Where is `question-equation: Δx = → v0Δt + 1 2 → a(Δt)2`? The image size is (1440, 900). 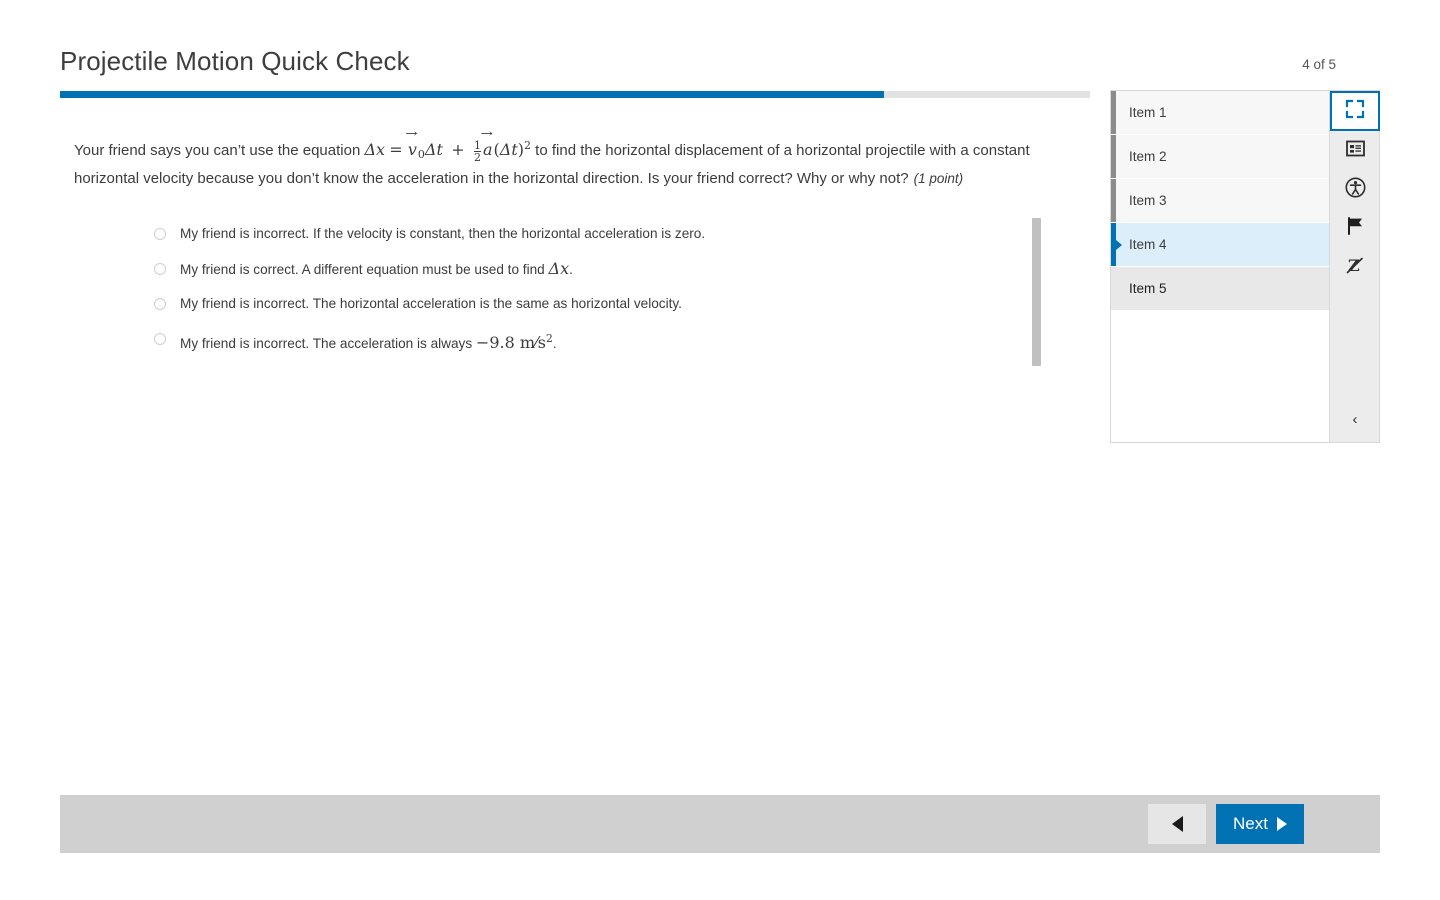
question-equation: Δx = → v0Δt + 1 2 → a(Δt)2 is located at coordinates (448, 145).